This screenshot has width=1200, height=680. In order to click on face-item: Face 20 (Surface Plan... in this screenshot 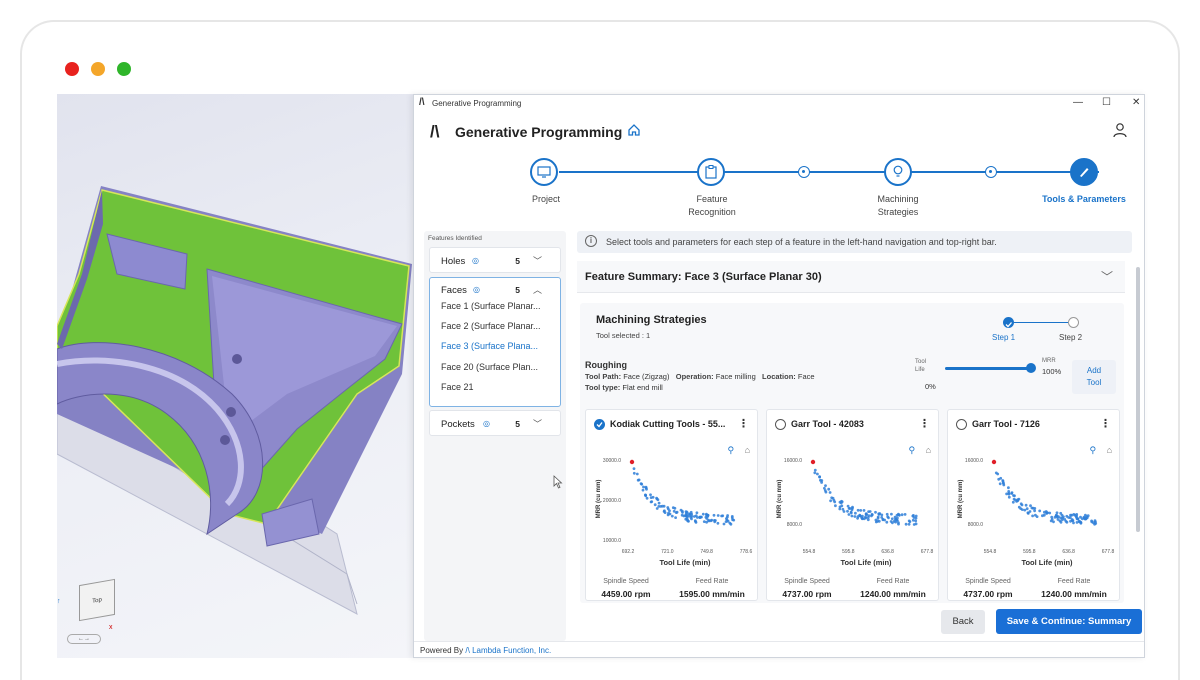, I will do `click(489, 367)`.